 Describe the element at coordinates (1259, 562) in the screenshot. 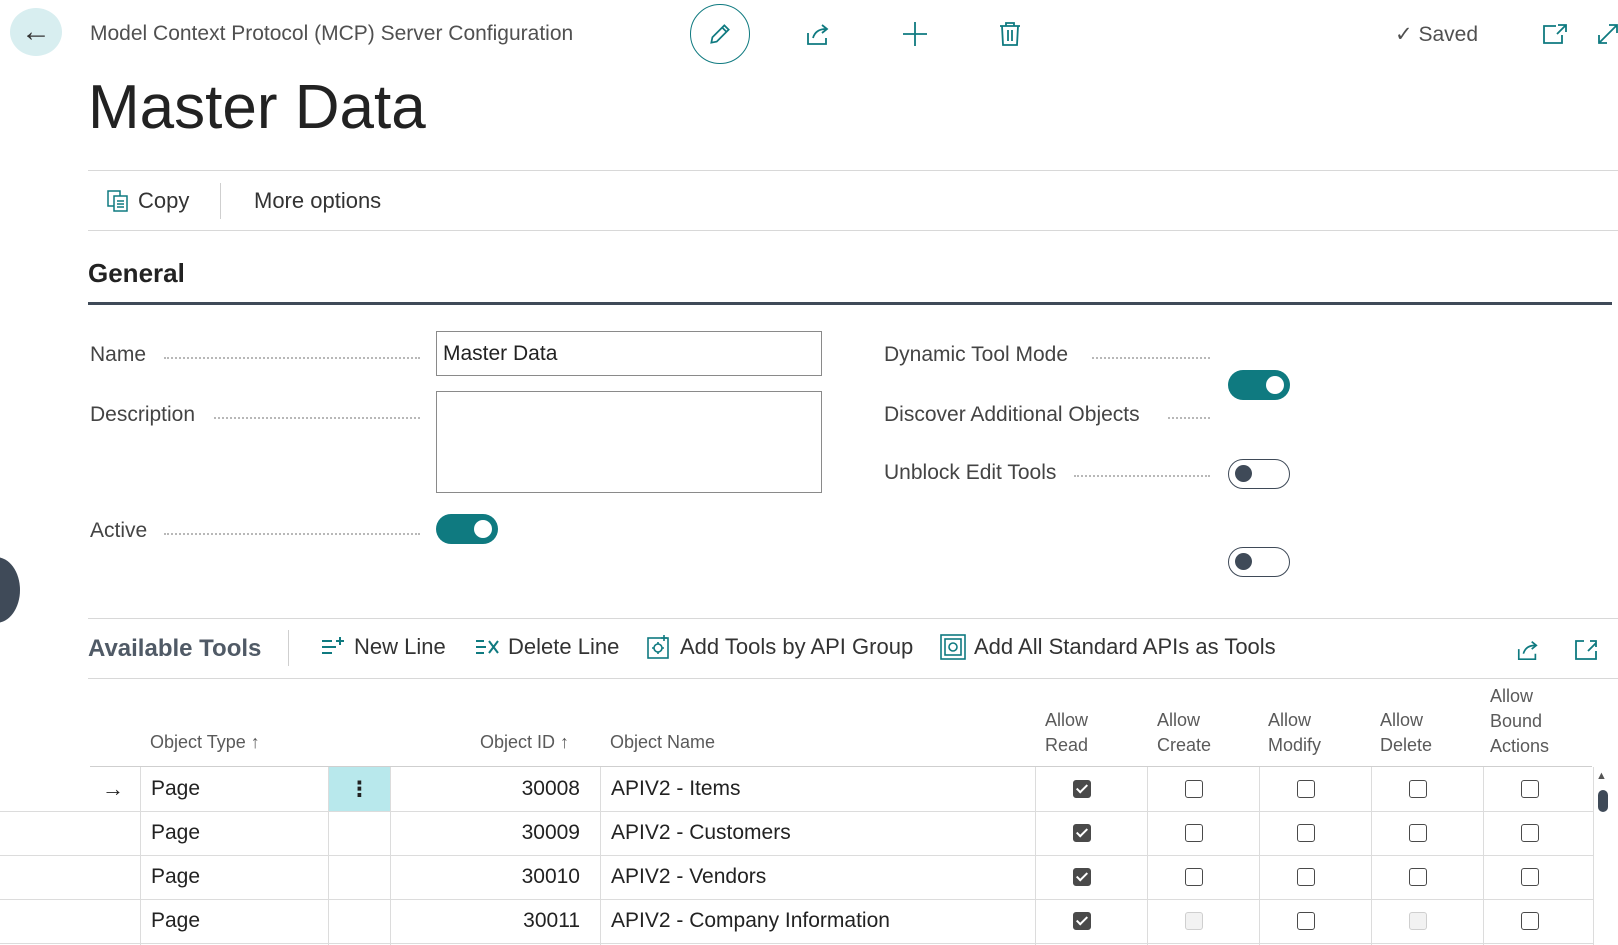

I see `unblock-edit-tools-toggle` at that location.